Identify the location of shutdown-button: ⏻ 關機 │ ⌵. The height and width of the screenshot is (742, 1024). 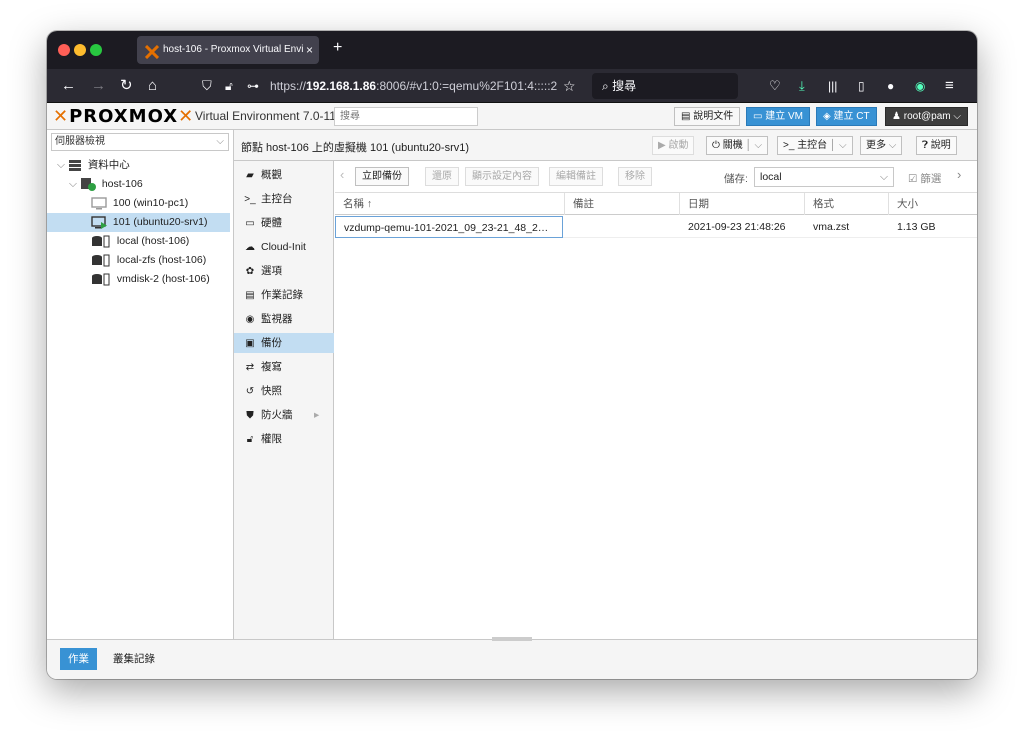
(737, 145).